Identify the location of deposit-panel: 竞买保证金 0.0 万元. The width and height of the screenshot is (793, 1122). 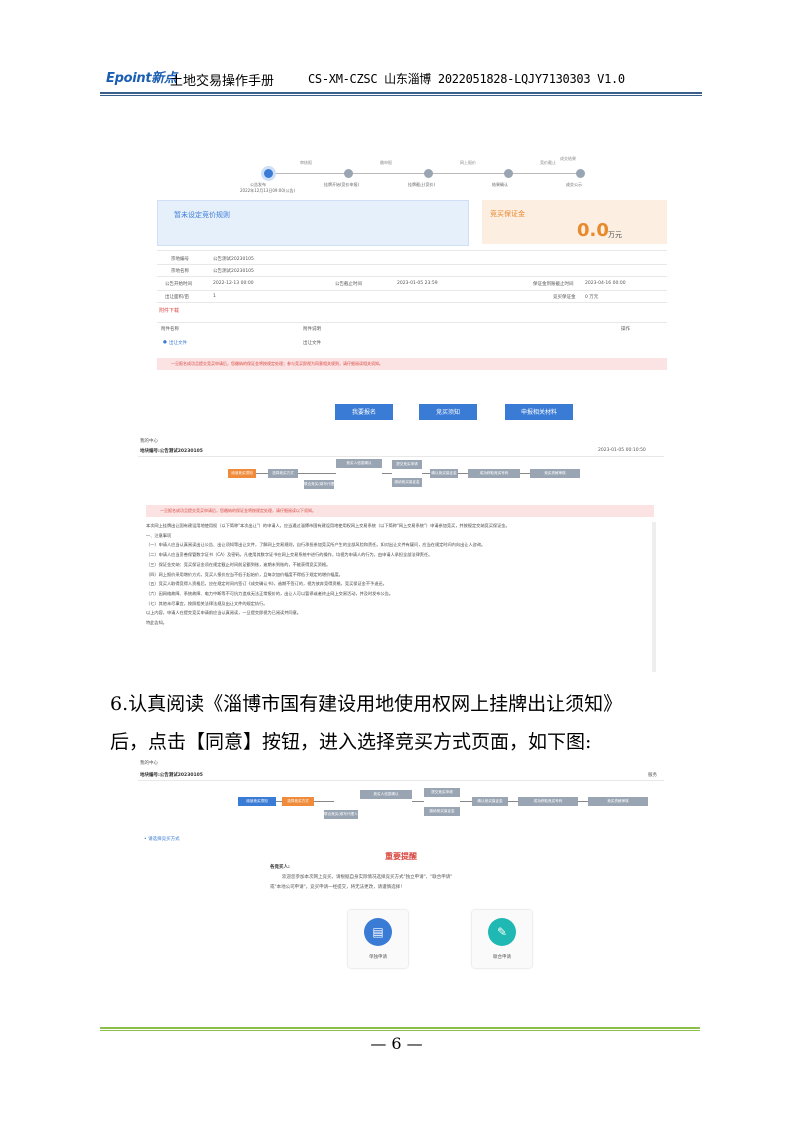
(574, 222).